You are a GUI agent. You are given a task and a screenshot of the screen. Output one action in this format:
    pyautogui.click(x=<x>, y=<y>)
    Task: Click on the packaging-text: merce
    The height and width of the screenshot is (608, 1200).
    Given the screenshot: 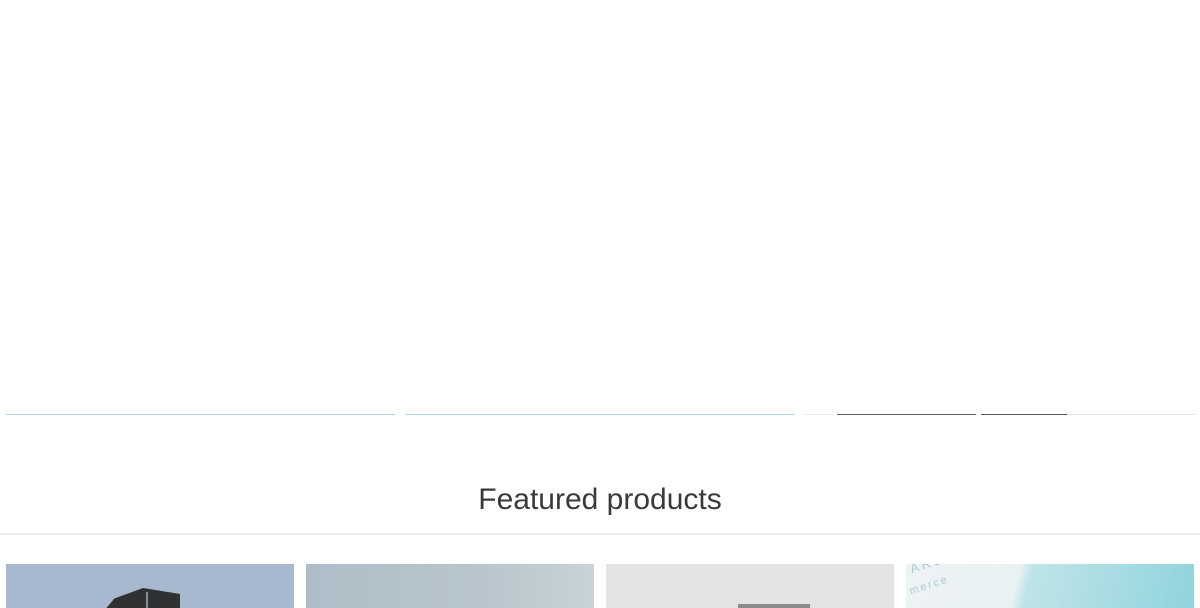 What is the action you would take?
    pyautogui.click(x=929, y=585)
    